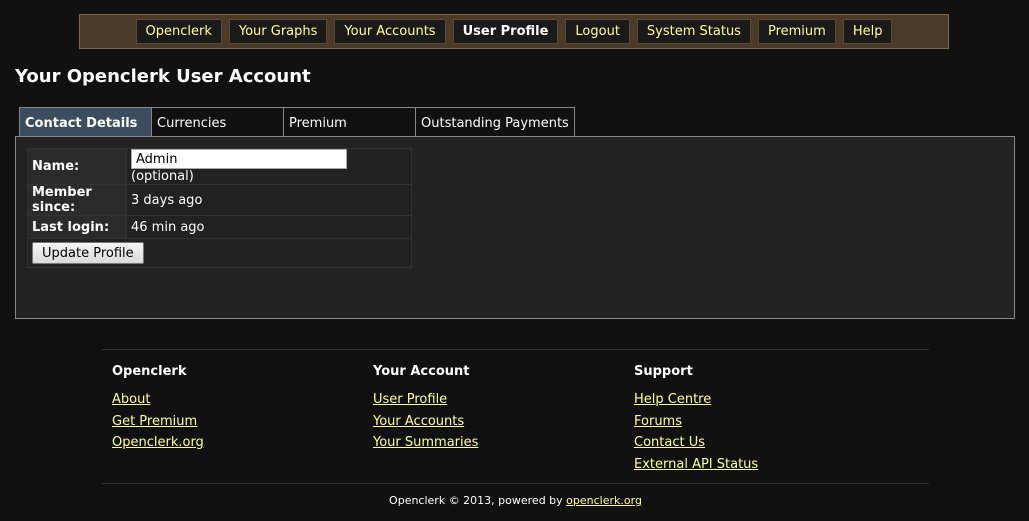 This screenshot has height=521, width=1029. I want to click on nav-logout: Logout, so click(597, 31).